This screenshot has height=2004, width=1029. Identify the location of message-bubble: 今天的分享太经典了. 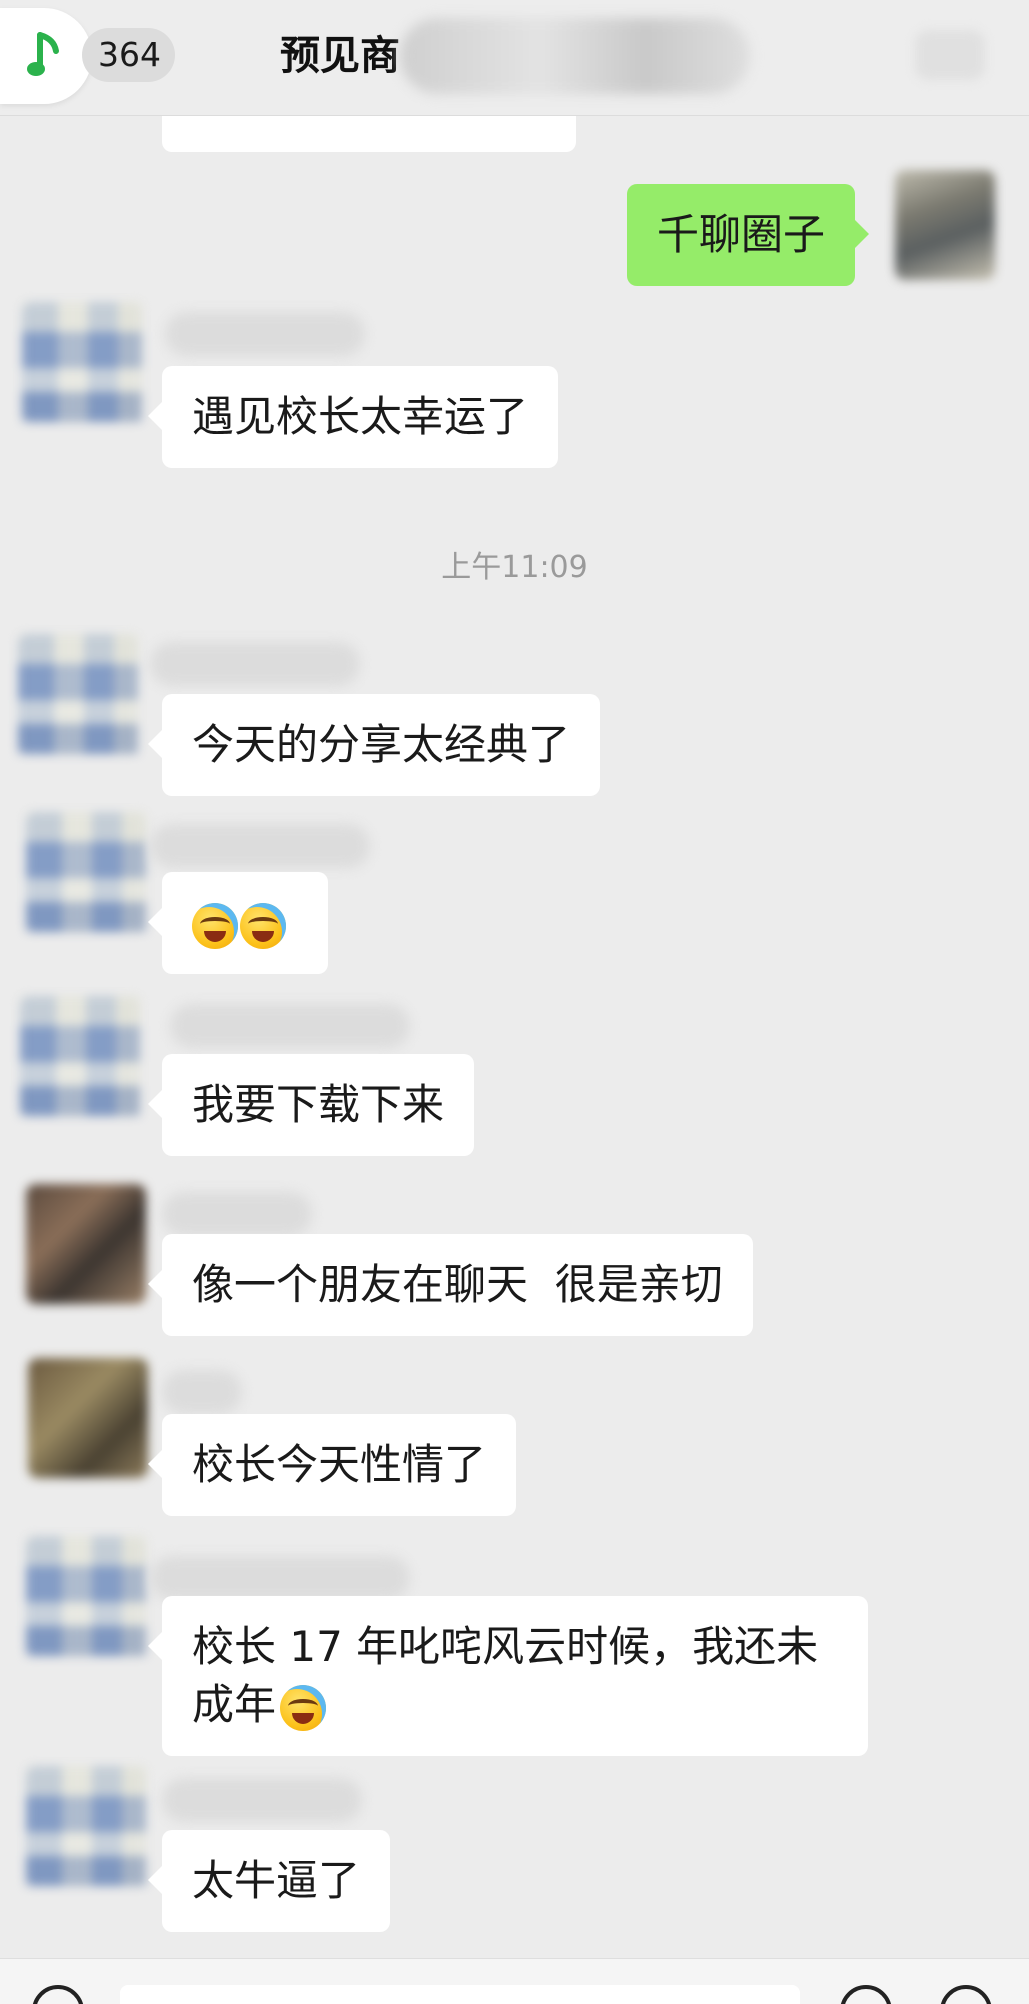
(374, 745).